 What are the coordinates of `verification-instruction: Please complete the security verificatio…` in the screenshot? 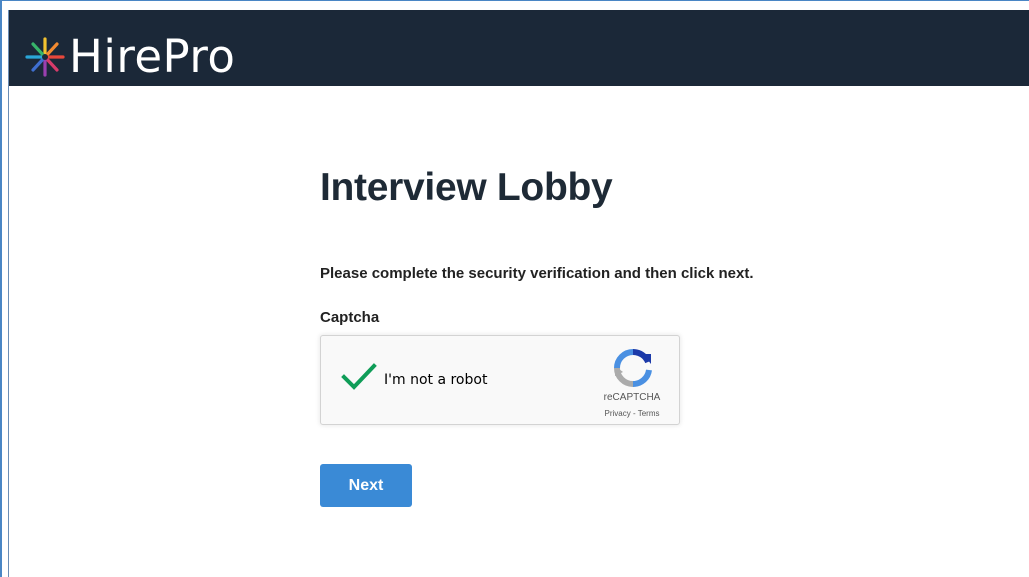 It's located at (537, 273).